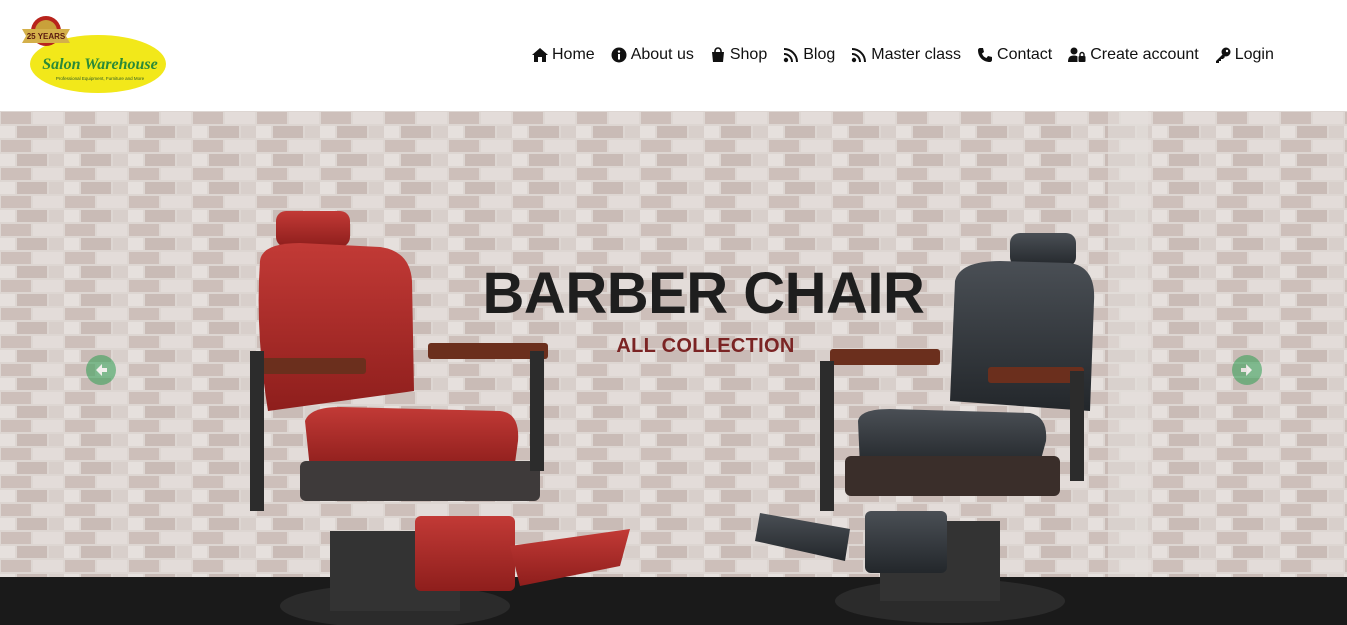 The height and width of the screenshot is (625, 1347). What do you see at coordinates (703, 293) in the screenshot?
I see `hero-title: BARBER CHAIR` at bounding box center [703, 293].